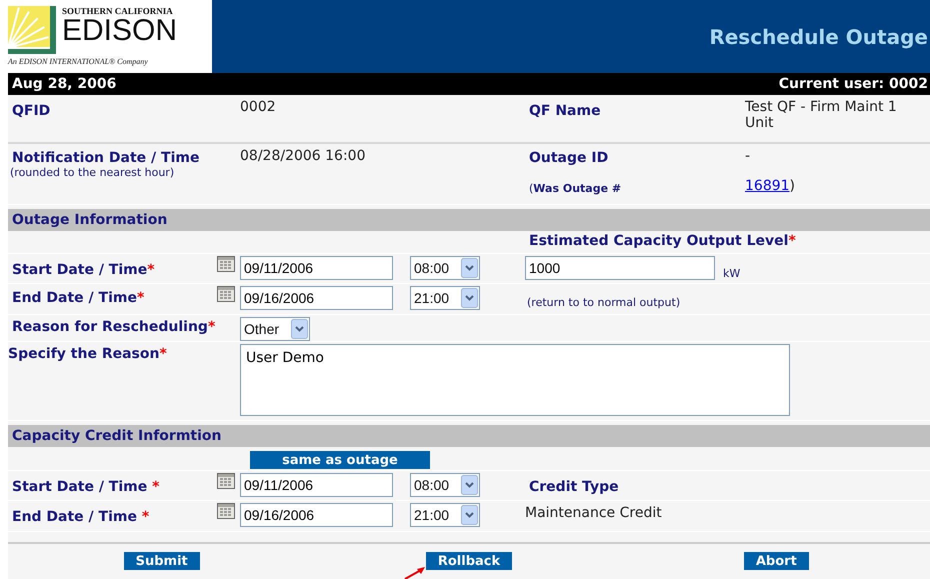  I want to click on unit-label: kW, so click(731, 273).